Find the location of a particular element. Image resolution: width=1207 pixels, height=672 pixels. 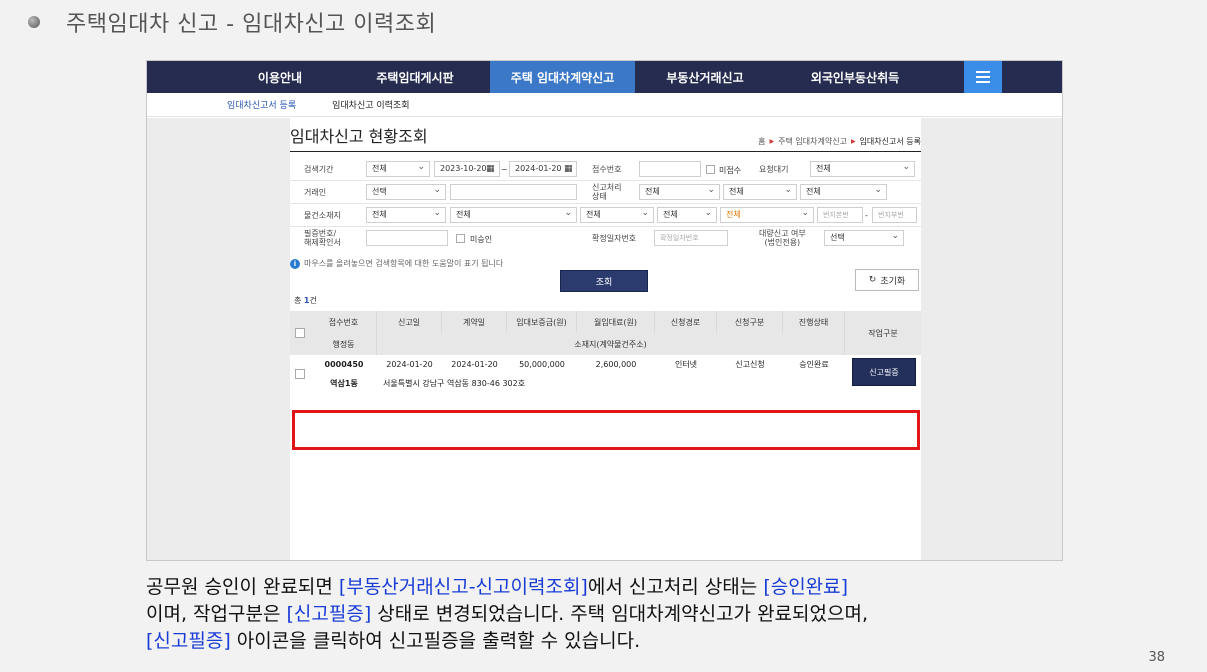

breadcrumb-home: 홈 is located at coordinates (761, 141).